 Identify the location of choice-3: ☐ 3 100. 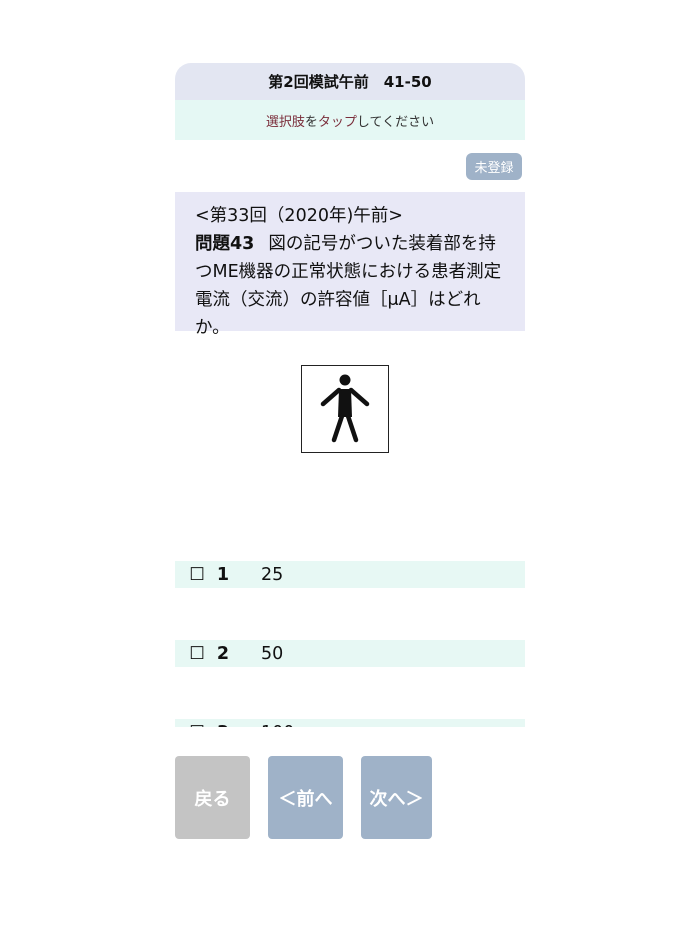
(350, 723).